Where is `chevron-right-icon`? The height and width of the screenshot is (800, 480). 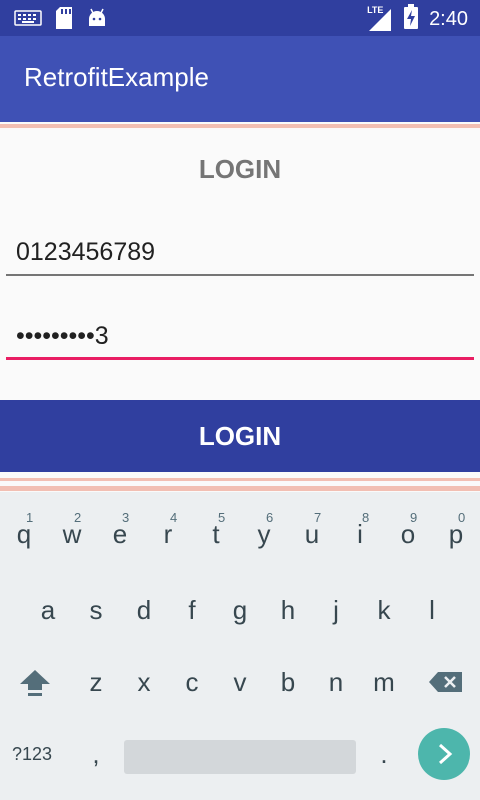 chevron-right-icon is located at coordinates (445, 756).